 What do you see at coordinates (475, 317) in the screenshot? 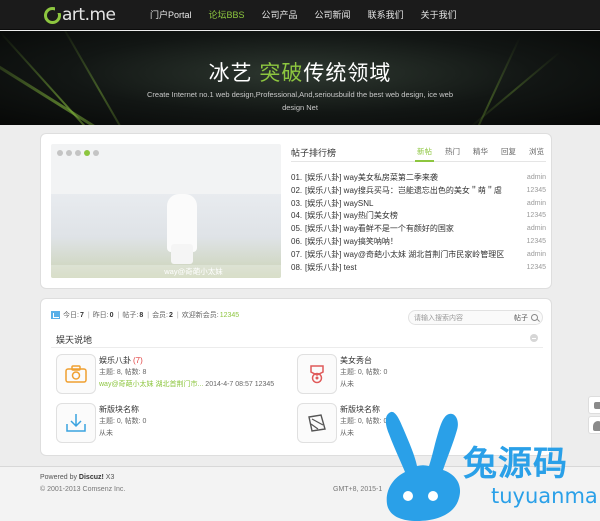
I see `search-box: 请输入搜索内容 帖子` at bounding box center [475, 317].